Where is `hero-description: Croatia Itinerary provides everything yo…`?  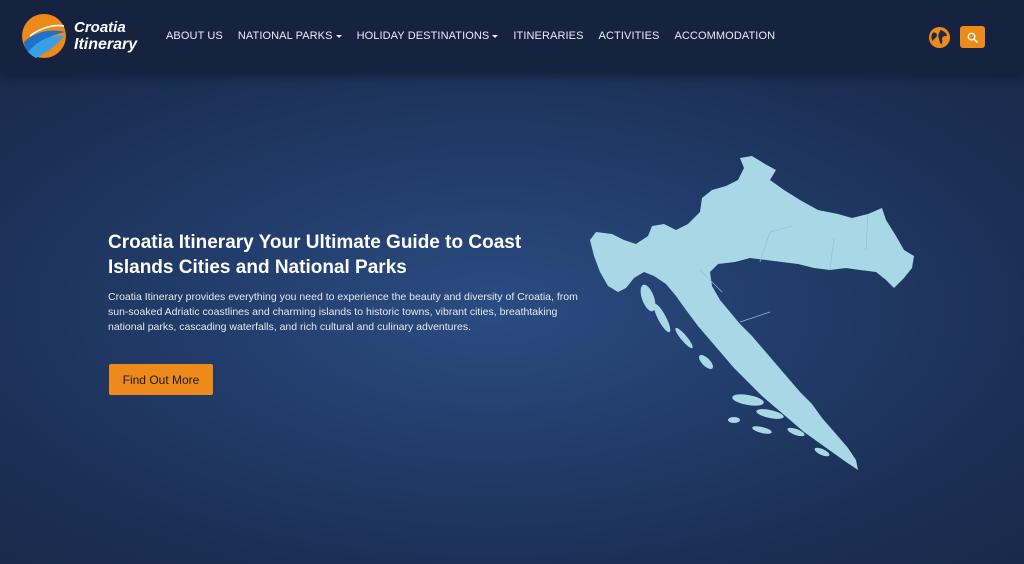 hero-description: Croatia Itinerary provides everything yo… is located at coordinates (343, 312).